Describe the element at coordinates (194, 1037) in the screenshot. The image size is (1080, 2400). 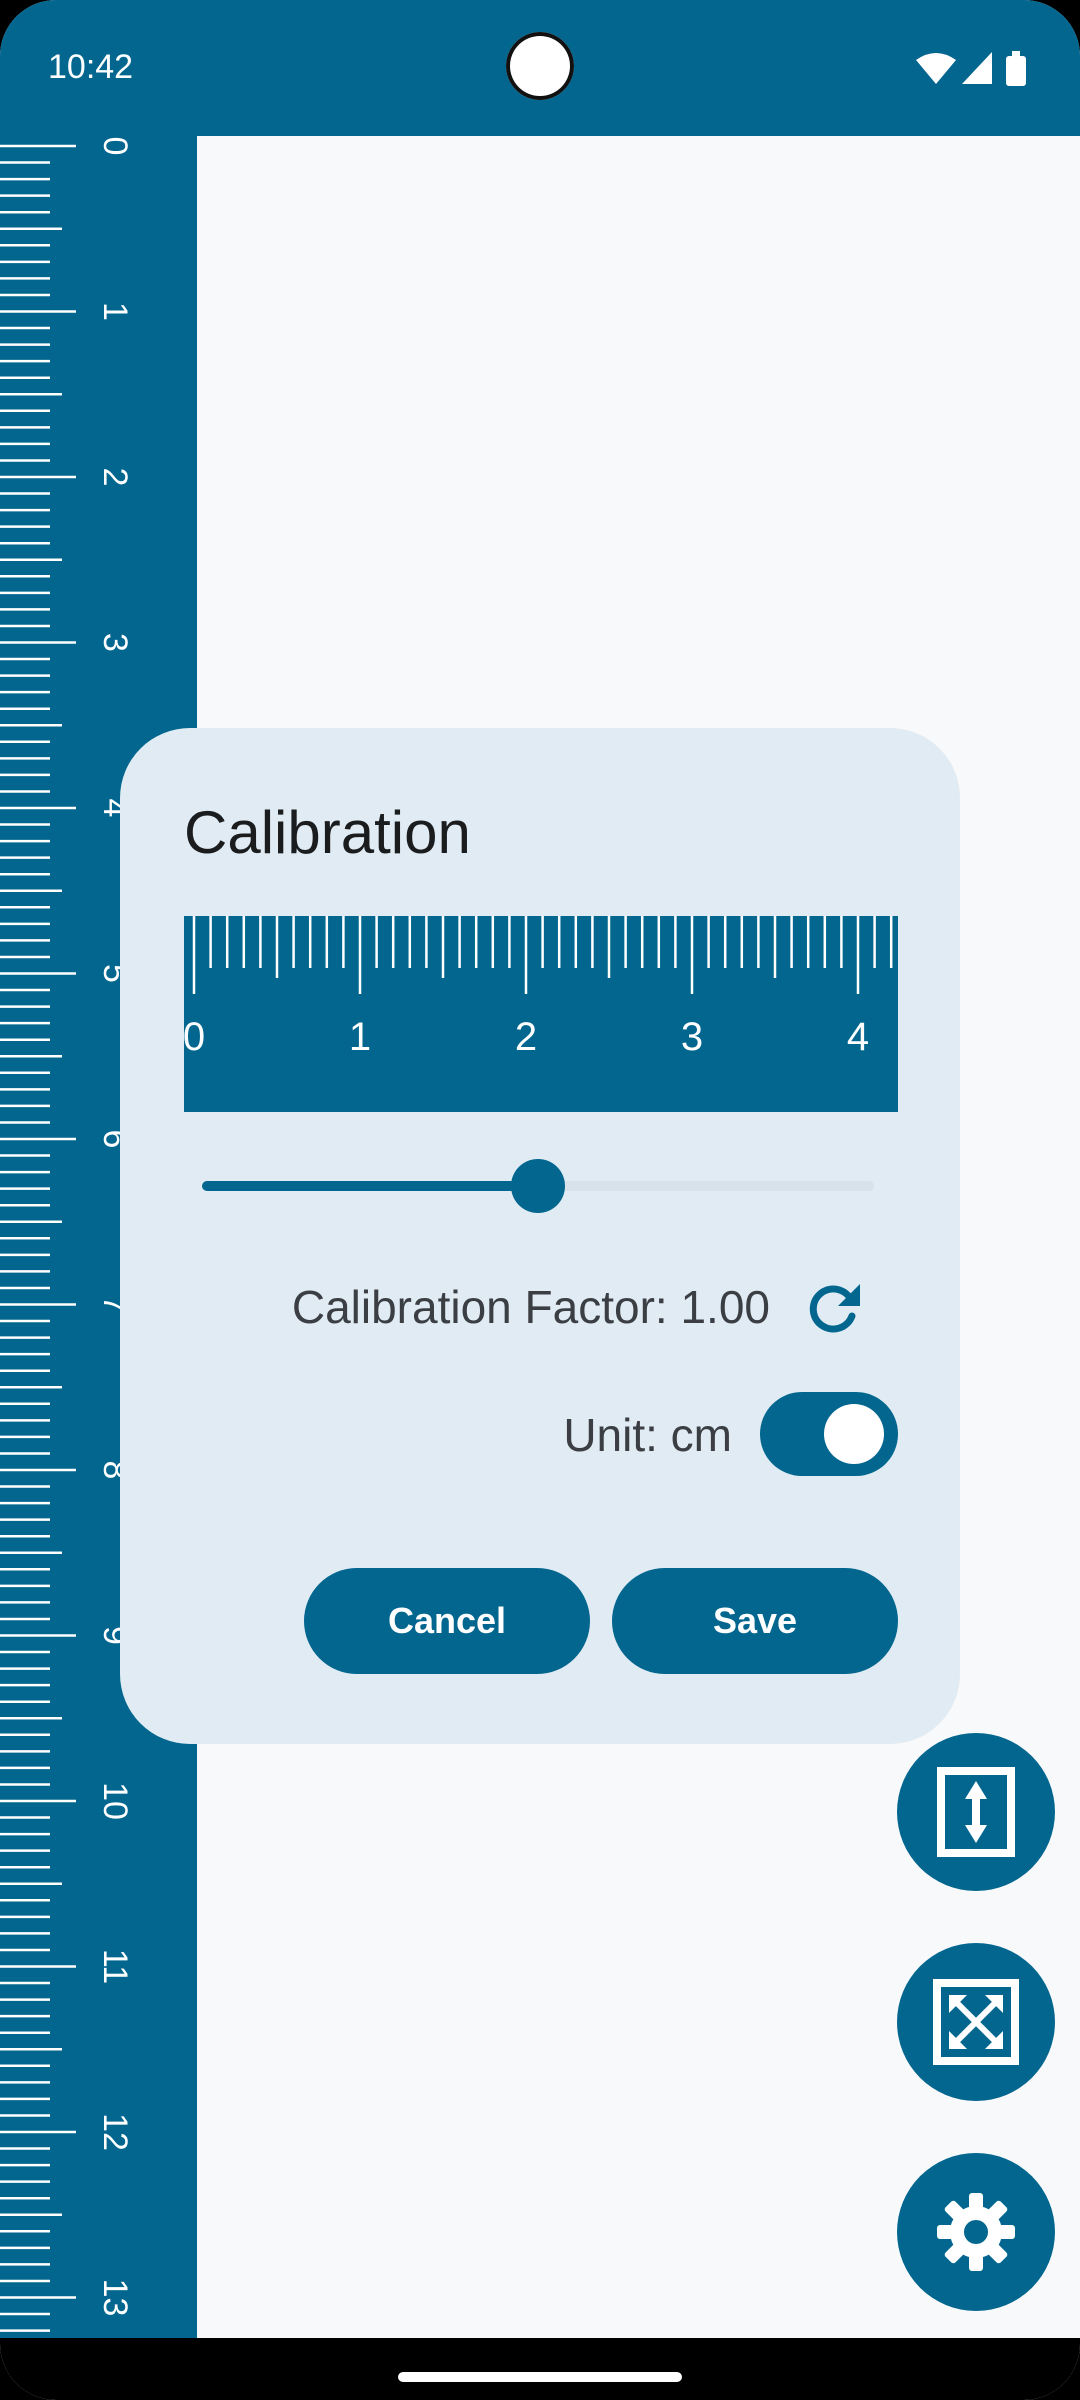
I see `calibration-ruler-label: 0` at that location.